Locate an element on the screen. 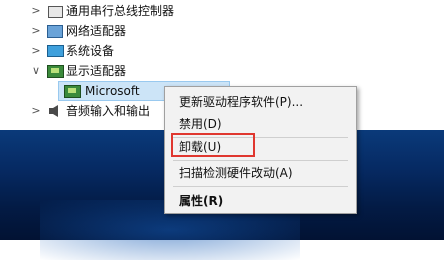  menu-item-disable: 禁用(D) is located at coordinates (200, 124).